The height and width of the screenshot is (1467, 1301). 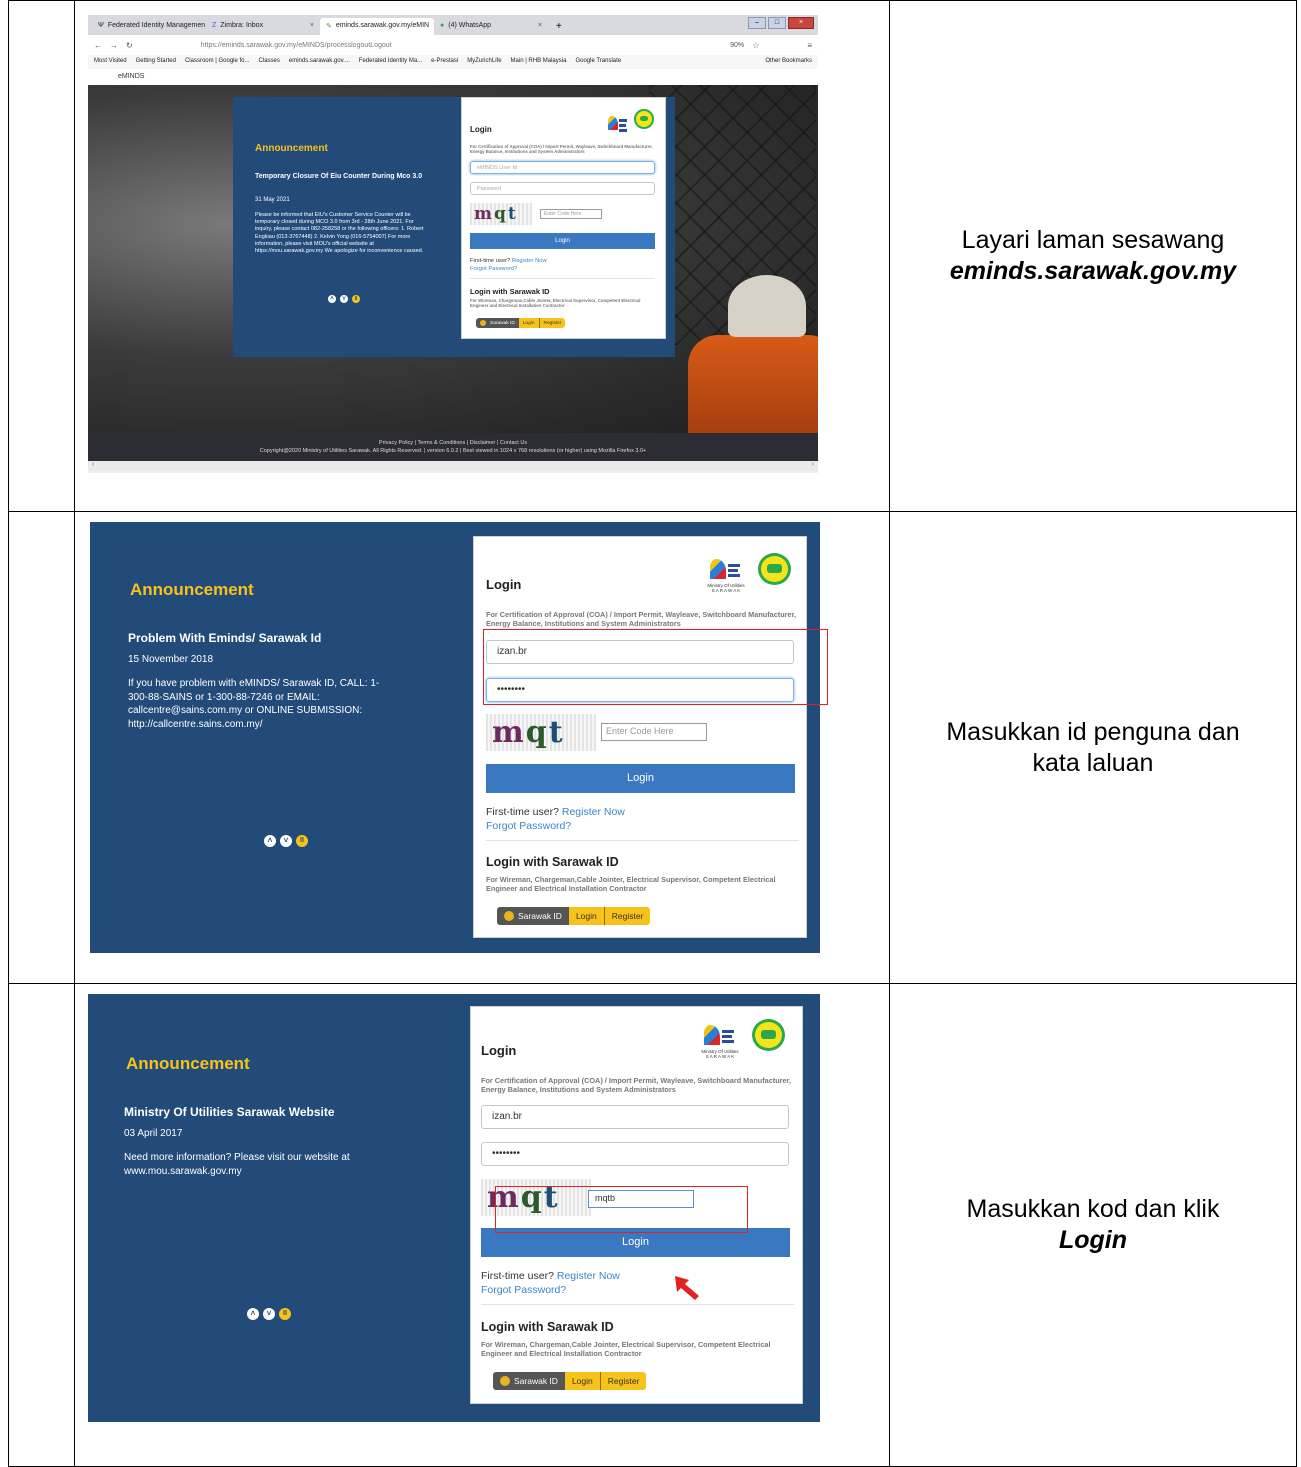 What do you see at coordinates (110, 62) in the screenshot?
I see `bookmark-item: Most Visited` at bounding box center [110, 62].